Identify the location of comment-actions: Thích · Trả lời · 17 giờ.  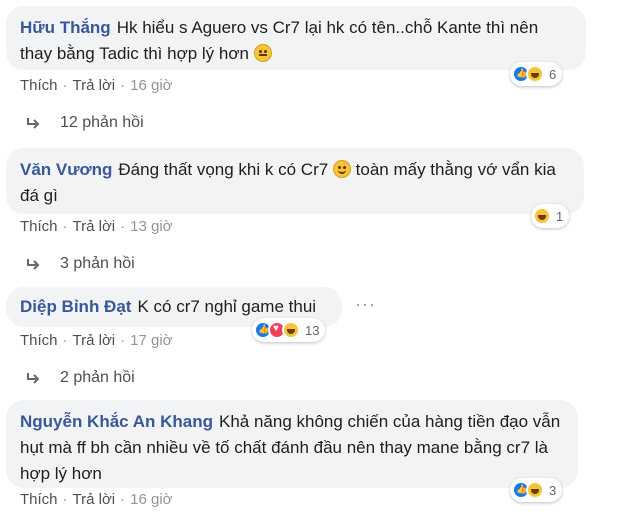
(96, 340).